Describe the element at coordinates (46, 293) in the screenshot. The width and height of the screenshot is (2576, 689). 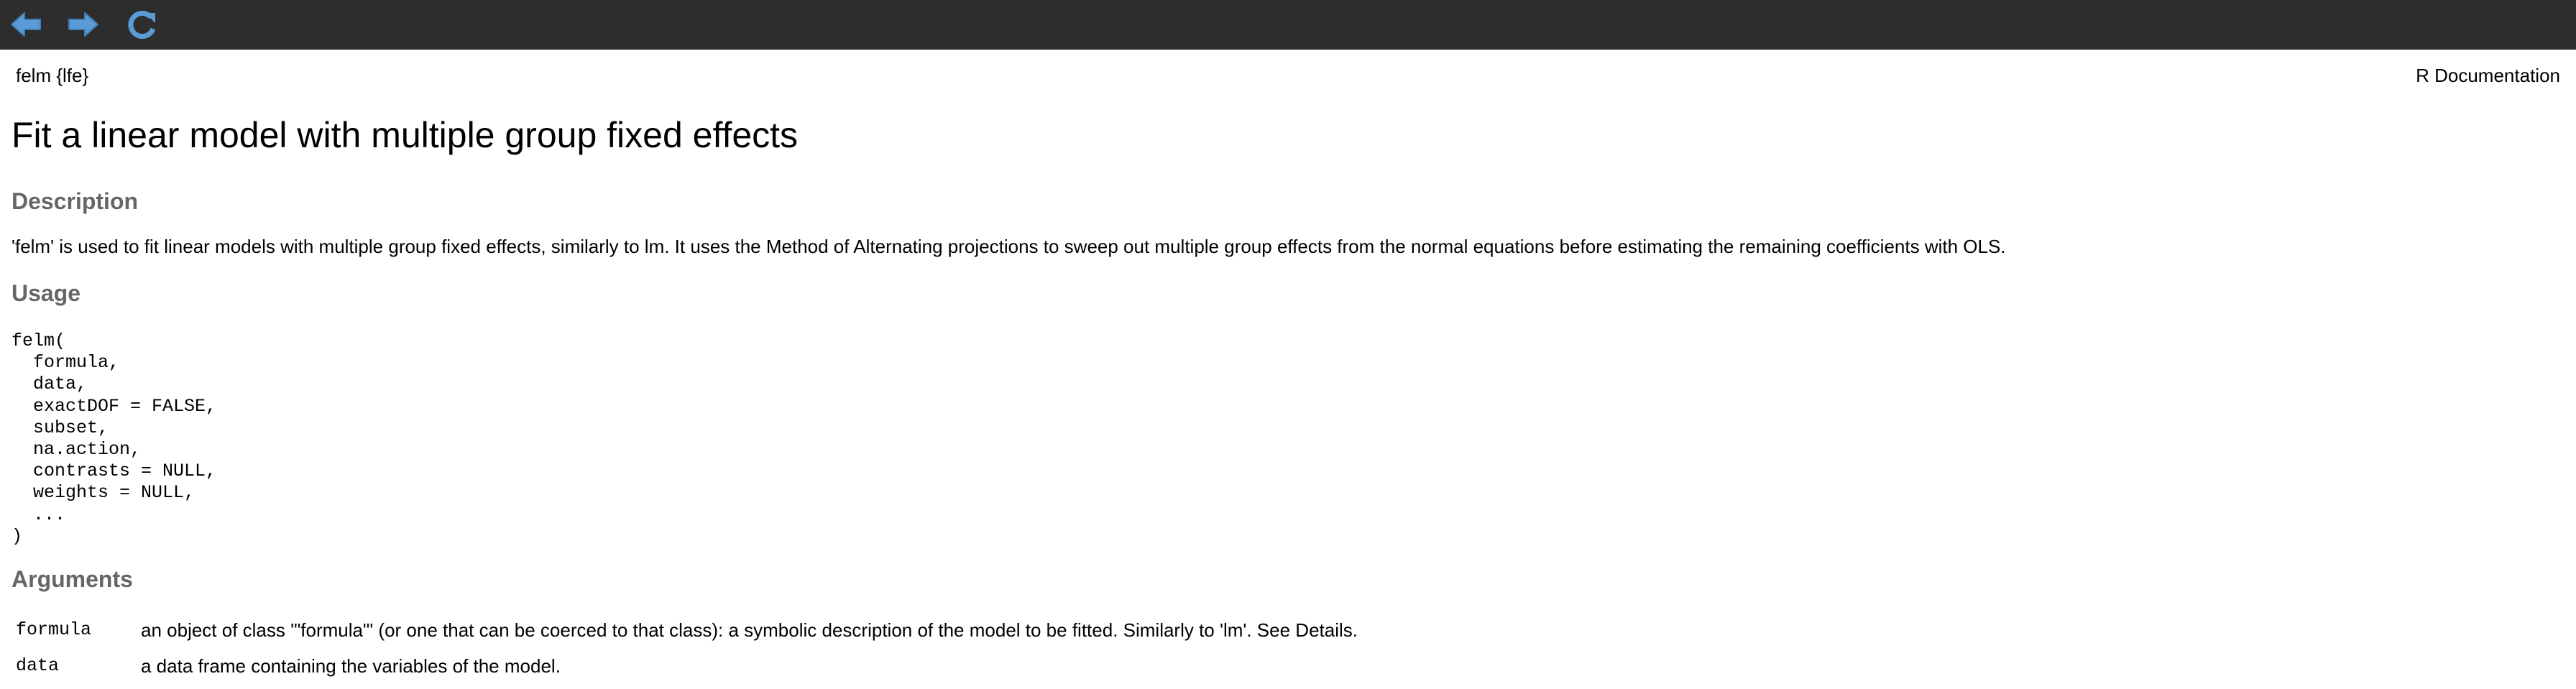
I see `usage-heading: Usage` at that location.